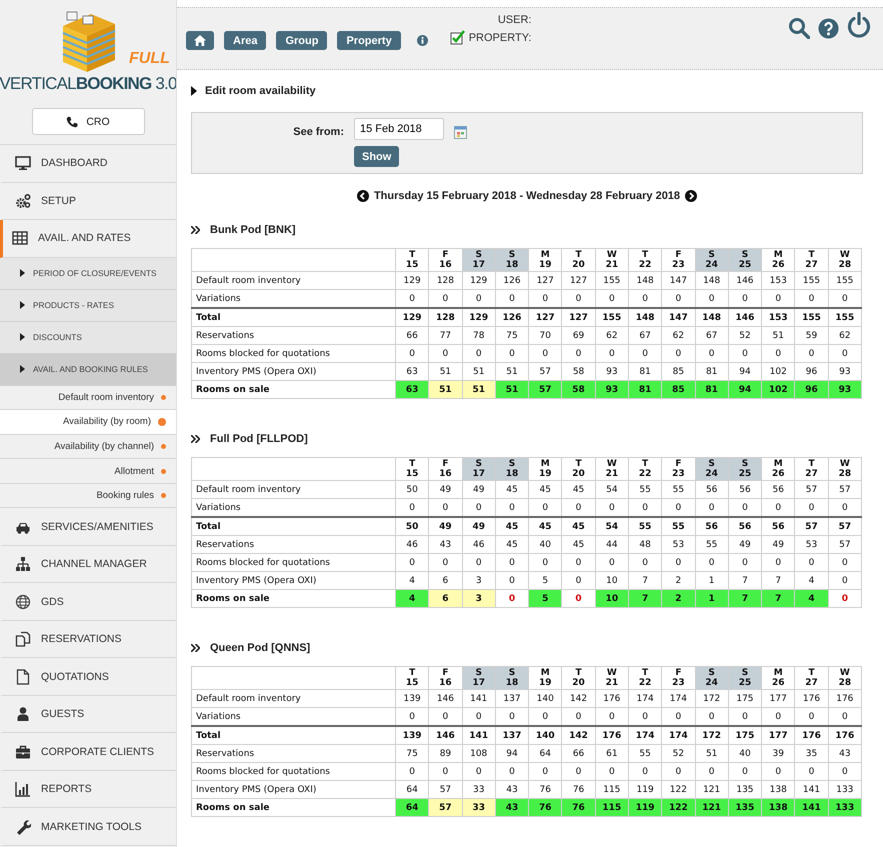 This screenshot has height=847, width=883. I want to click on table-cell: 141, so click(479, 735).